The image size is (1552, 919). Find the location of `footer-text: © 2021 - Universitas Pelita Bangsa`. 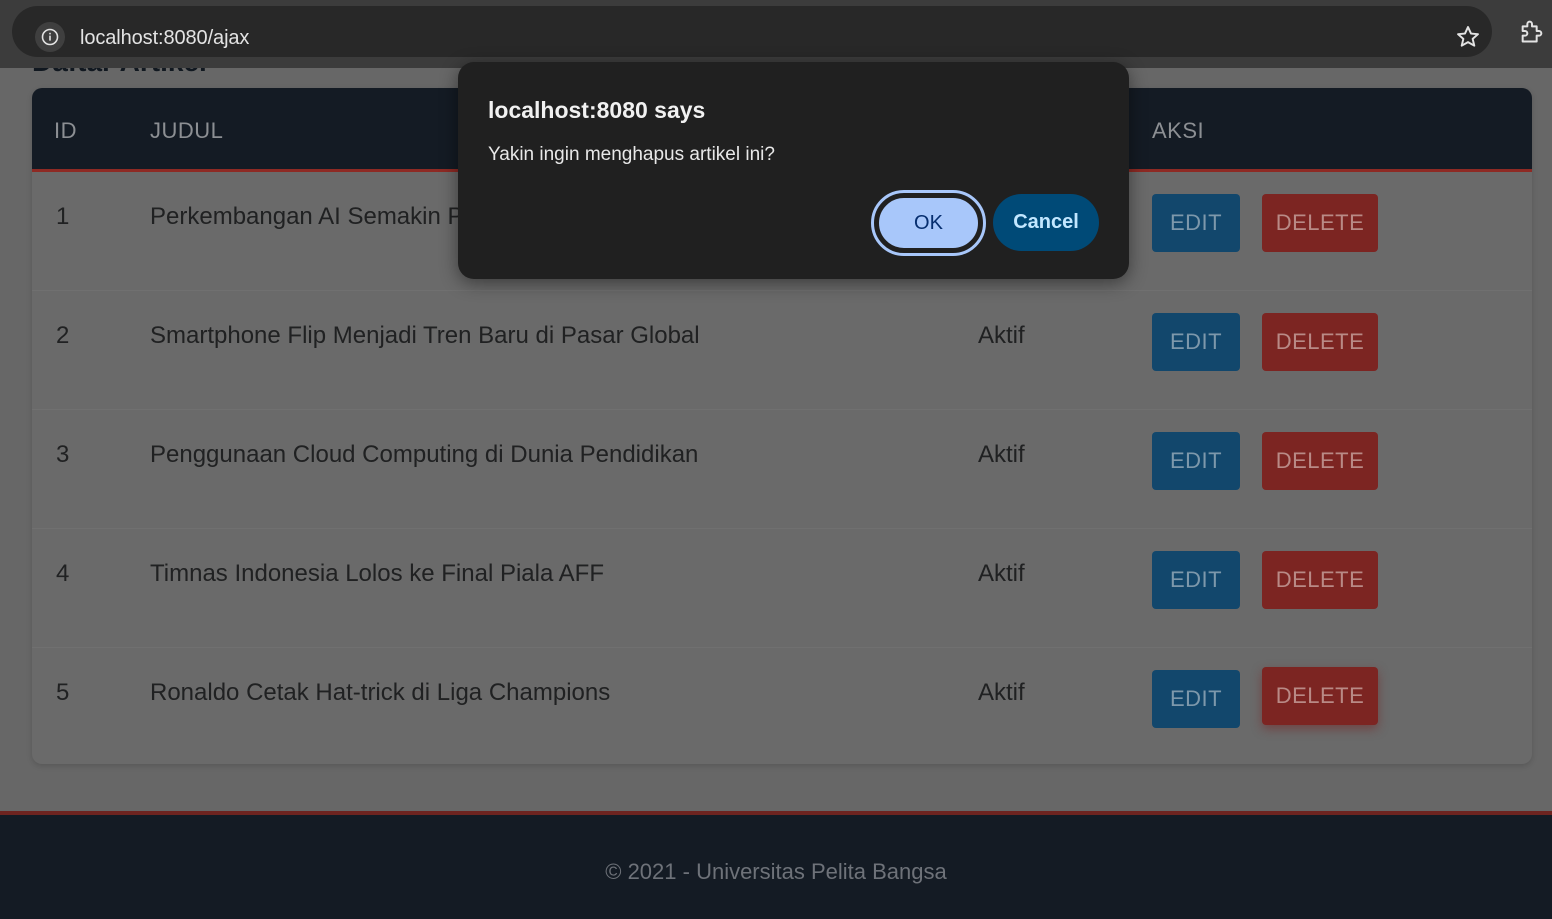

footer-text: © 2021 - Universitas Pelita Bangsa is located at coordinates (776, 871).